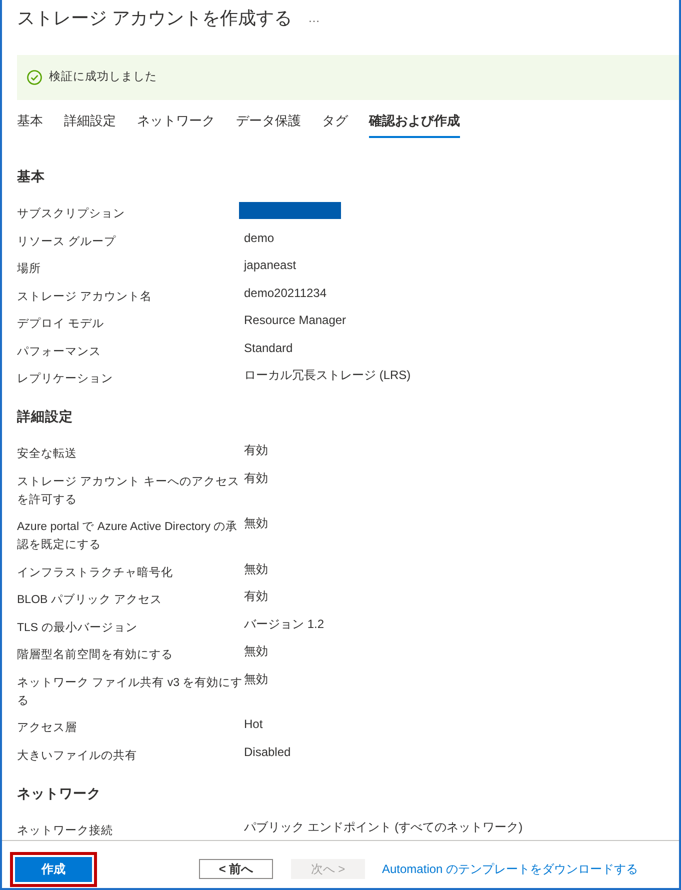  I want to click on field-label: 場所, so click(29, 269).